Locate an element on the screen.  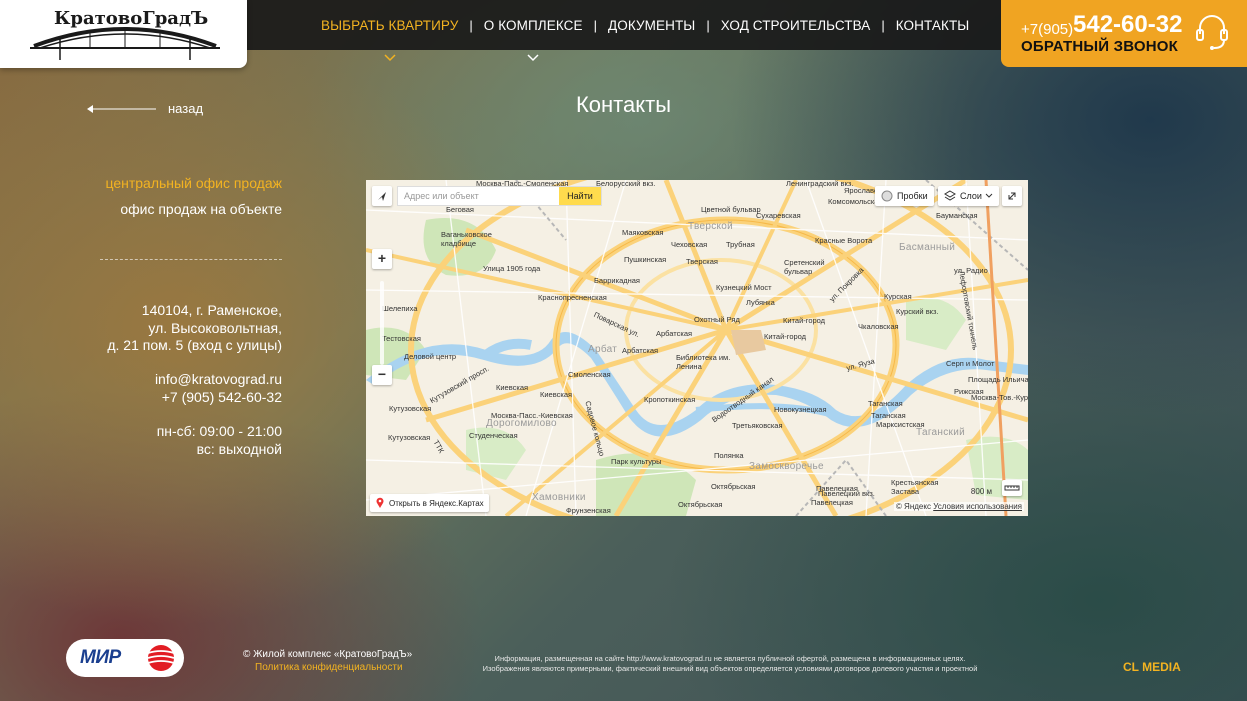
site-logo: КратовоГрадЪ is located at coordinates (123, 34).